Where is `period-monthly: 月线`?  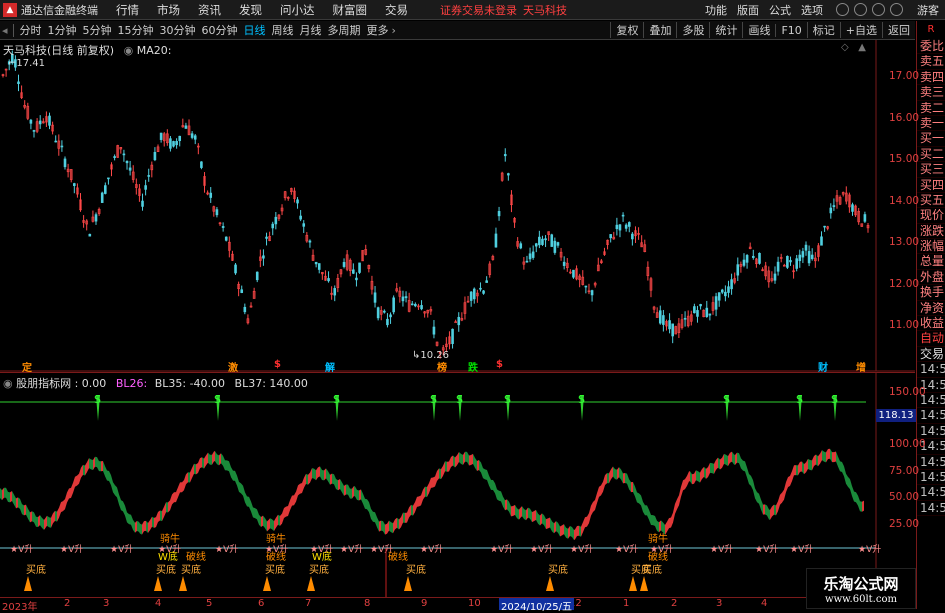
period-monthly: 月线 is located at coordinates (311, 30).